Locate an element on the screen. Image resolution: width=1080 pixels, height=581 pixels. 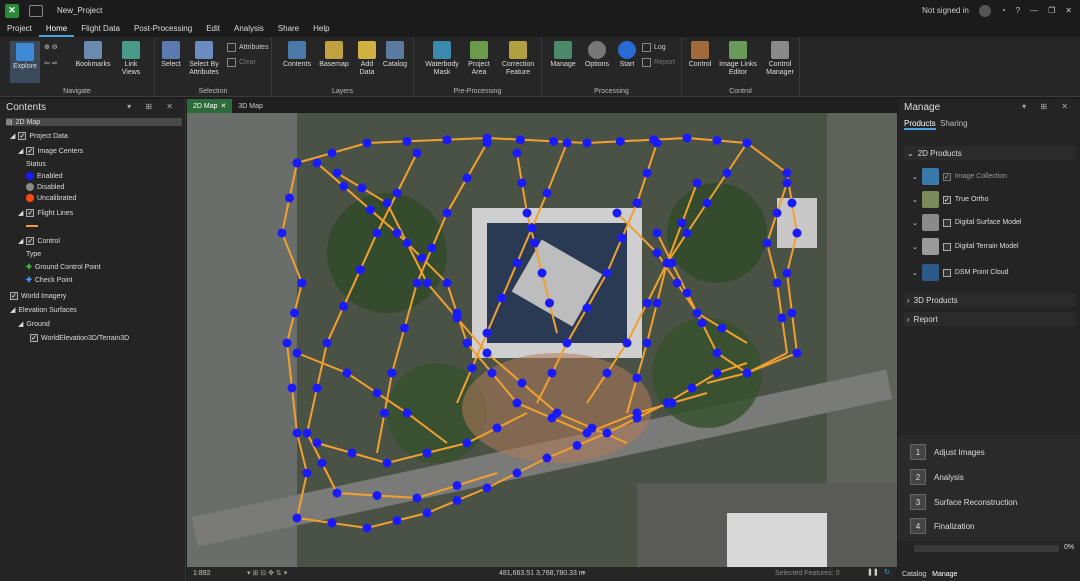
signin-status: Not signed in is located at coordinates (945, 10).